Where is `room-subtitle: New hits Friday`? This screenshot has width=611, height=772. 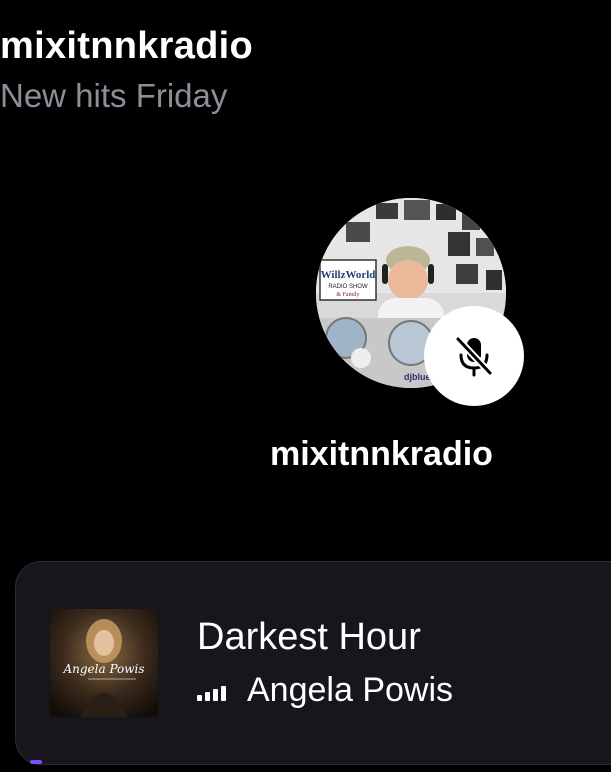
room-subtitle: New hits Friday is located at coordinates (114, 95).